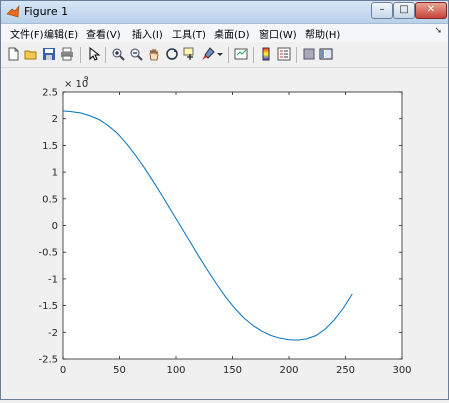  What do you see at coordinates (48, 306) in the screenshot?
I see `y-tick-label: -1.5` at bounding box center [48, 306].